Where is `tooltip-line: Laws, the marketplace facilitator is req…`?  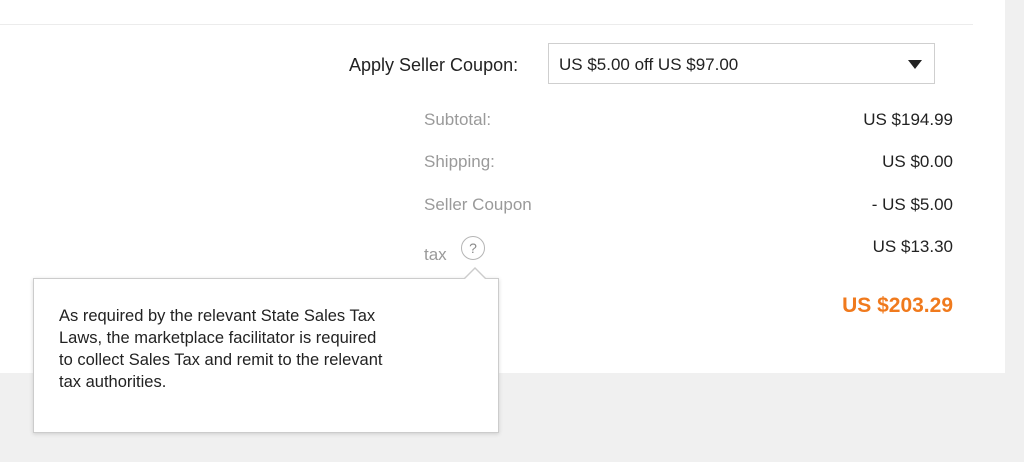
tooltip-line: Laws, the marketplace facilitator is req… is located at coordinates (218, 338).